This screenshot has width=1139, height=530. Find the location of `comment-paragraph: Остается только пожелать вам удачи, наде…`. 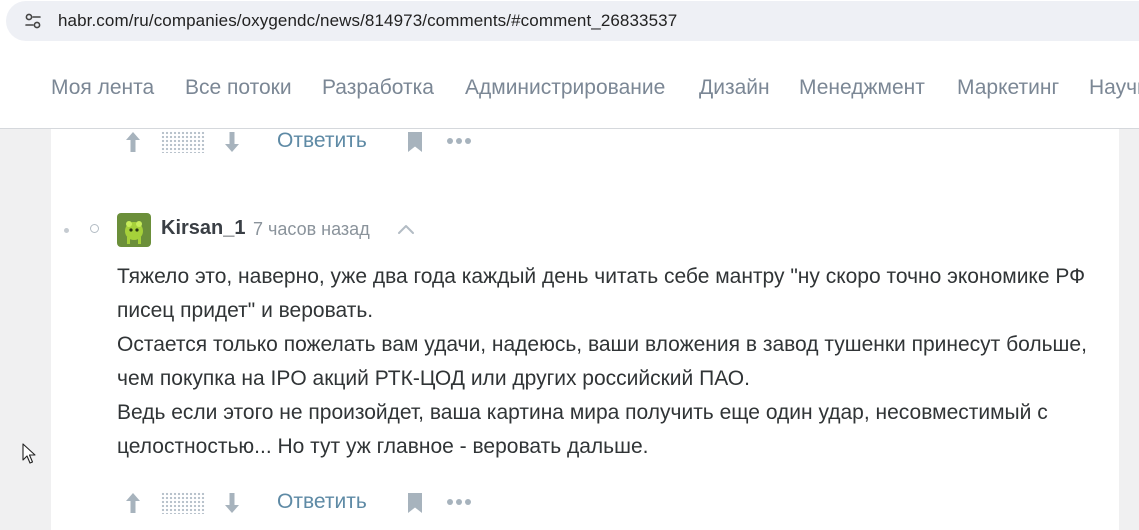

comment-paragraph: Остается только пожелать вам удачи, наде… is located at coordinates (602, 361).